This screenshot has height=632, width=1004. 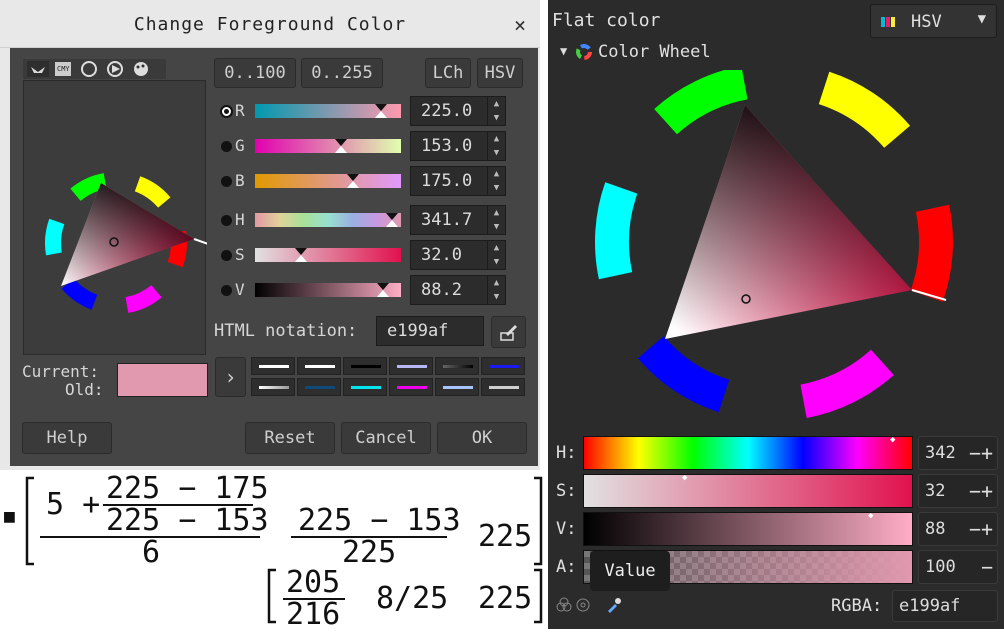 I want to click on color-wheel-panel, so click(x=117, y=218).